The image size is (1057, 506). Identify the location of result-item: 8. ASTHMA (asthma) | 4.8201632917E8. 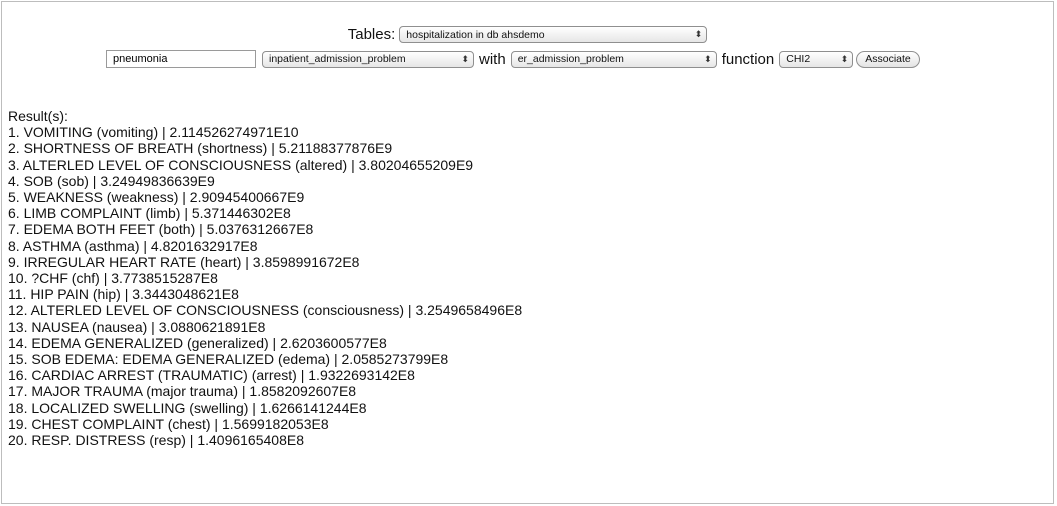
(133, 245).